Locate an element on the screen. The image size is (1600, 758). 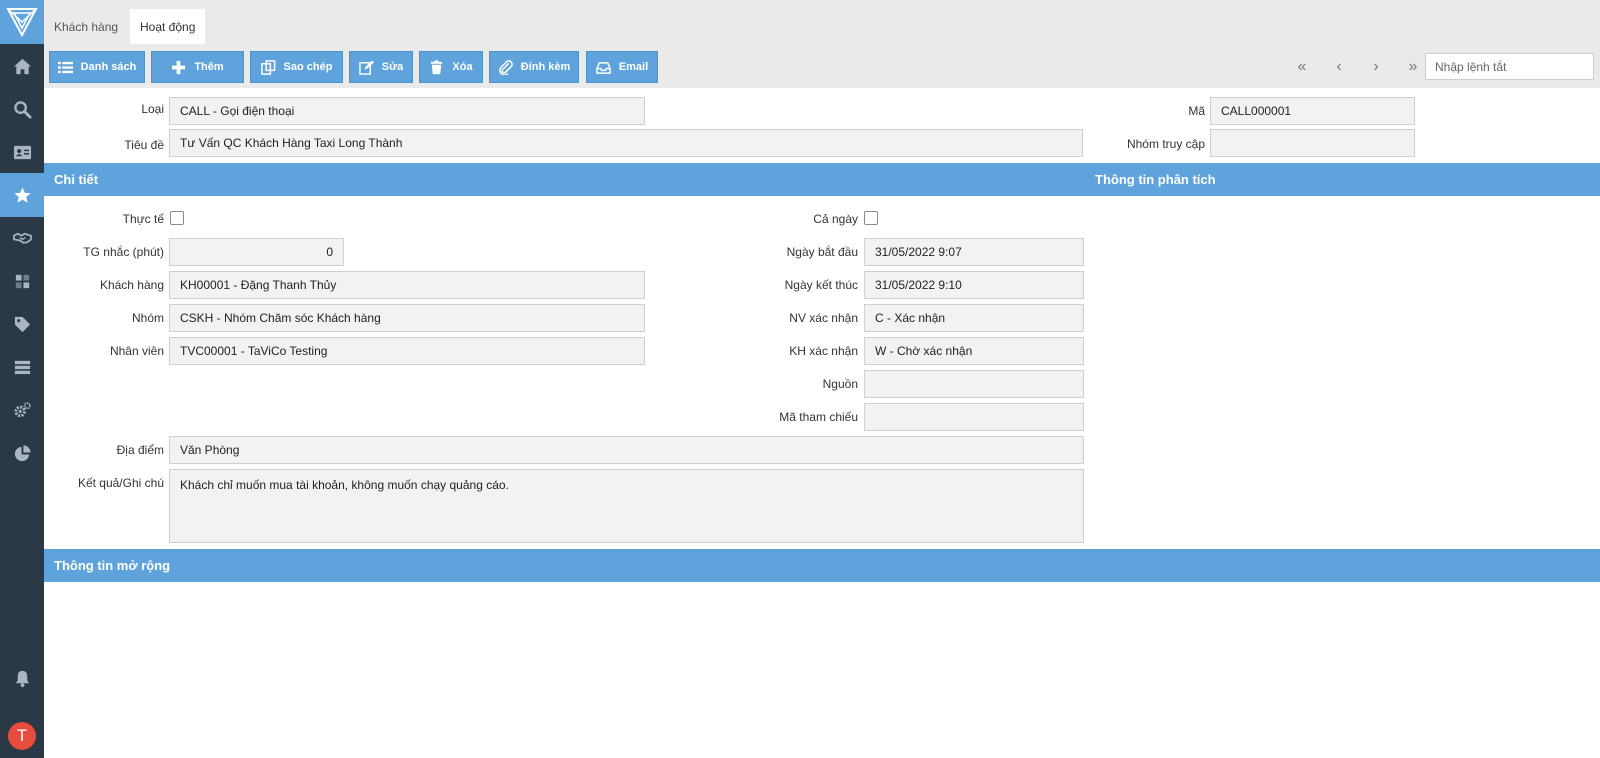
edit-button: Sửa is located at coordinates (381, 67).